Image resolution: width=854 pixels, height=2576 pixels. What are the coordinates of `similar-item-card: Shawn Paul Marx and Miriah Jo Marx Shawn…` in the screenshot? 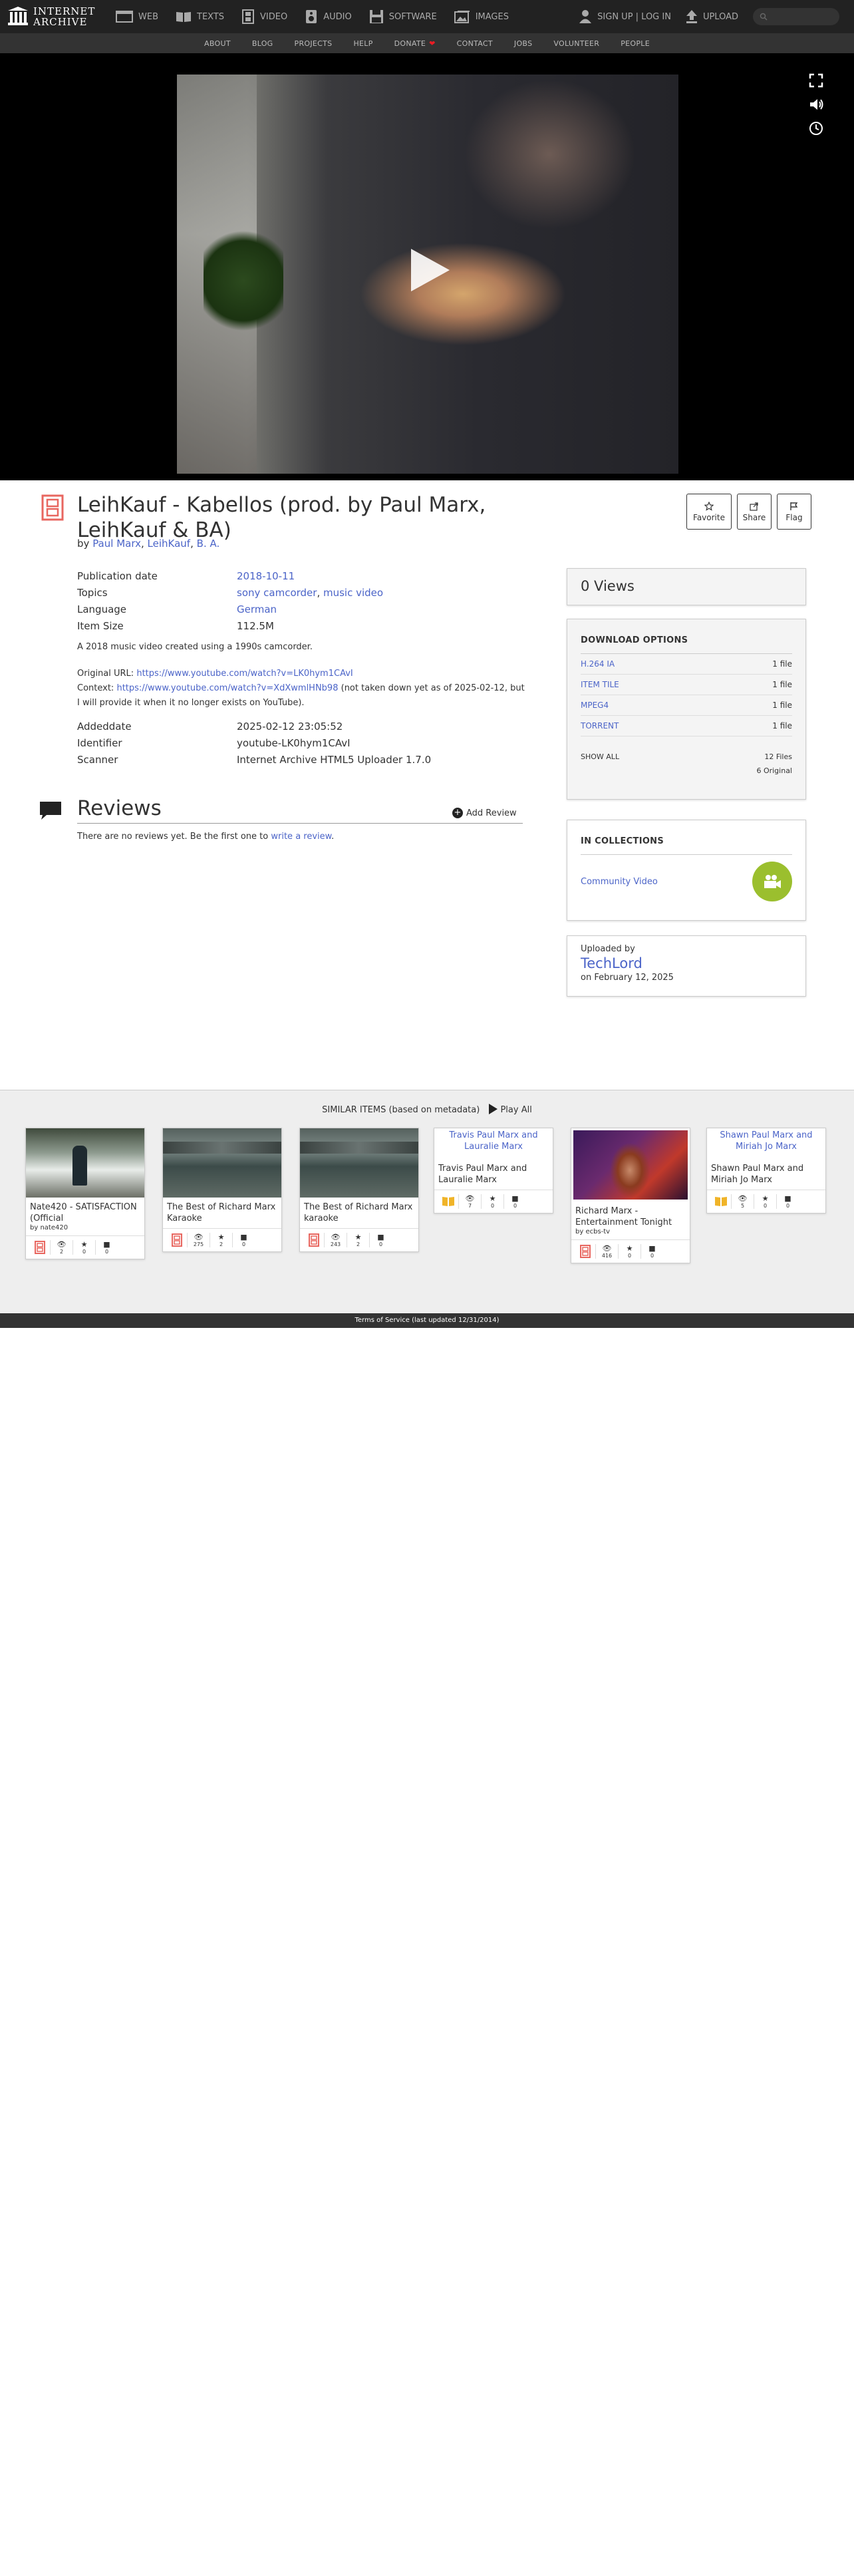 It's located at (766, 1170).